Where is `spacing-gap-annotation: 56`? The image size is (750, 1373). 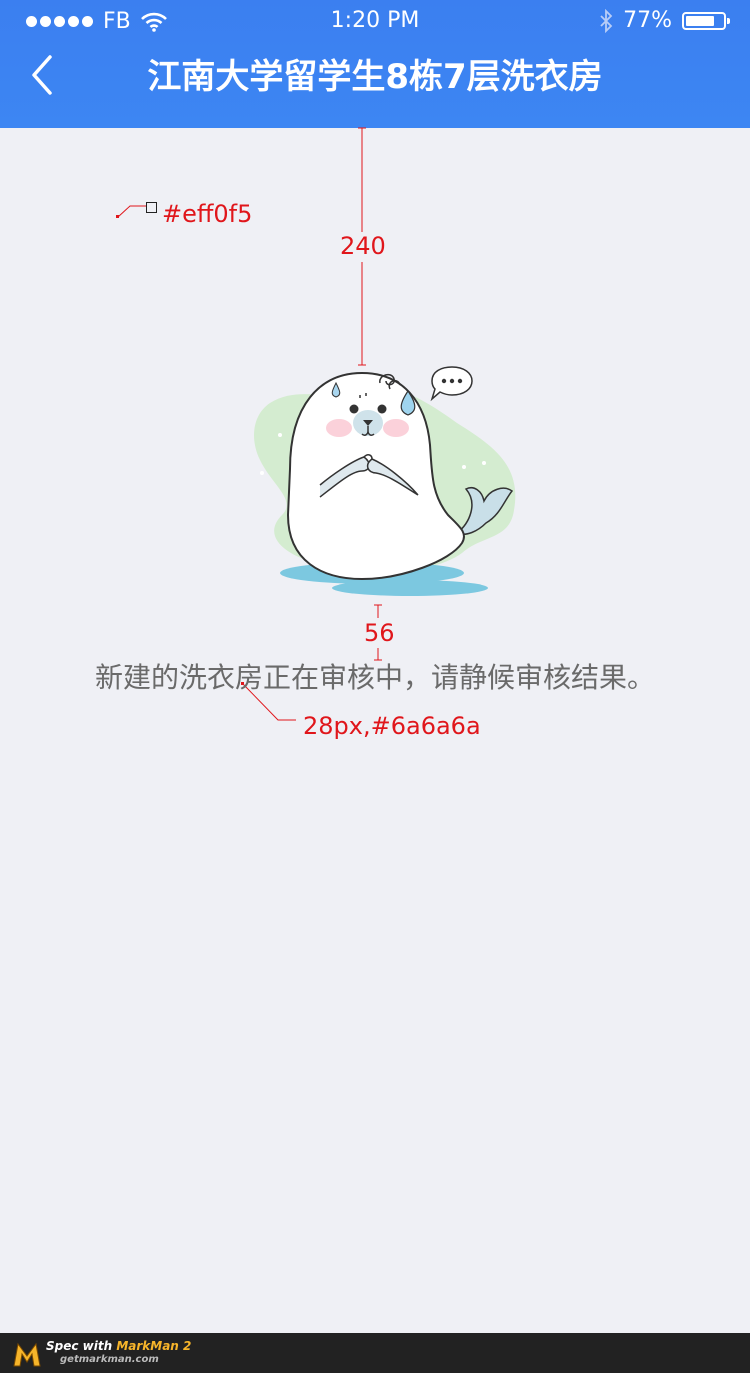 spacing-gap-annotation: 56 is located at coordinates (379, 633).